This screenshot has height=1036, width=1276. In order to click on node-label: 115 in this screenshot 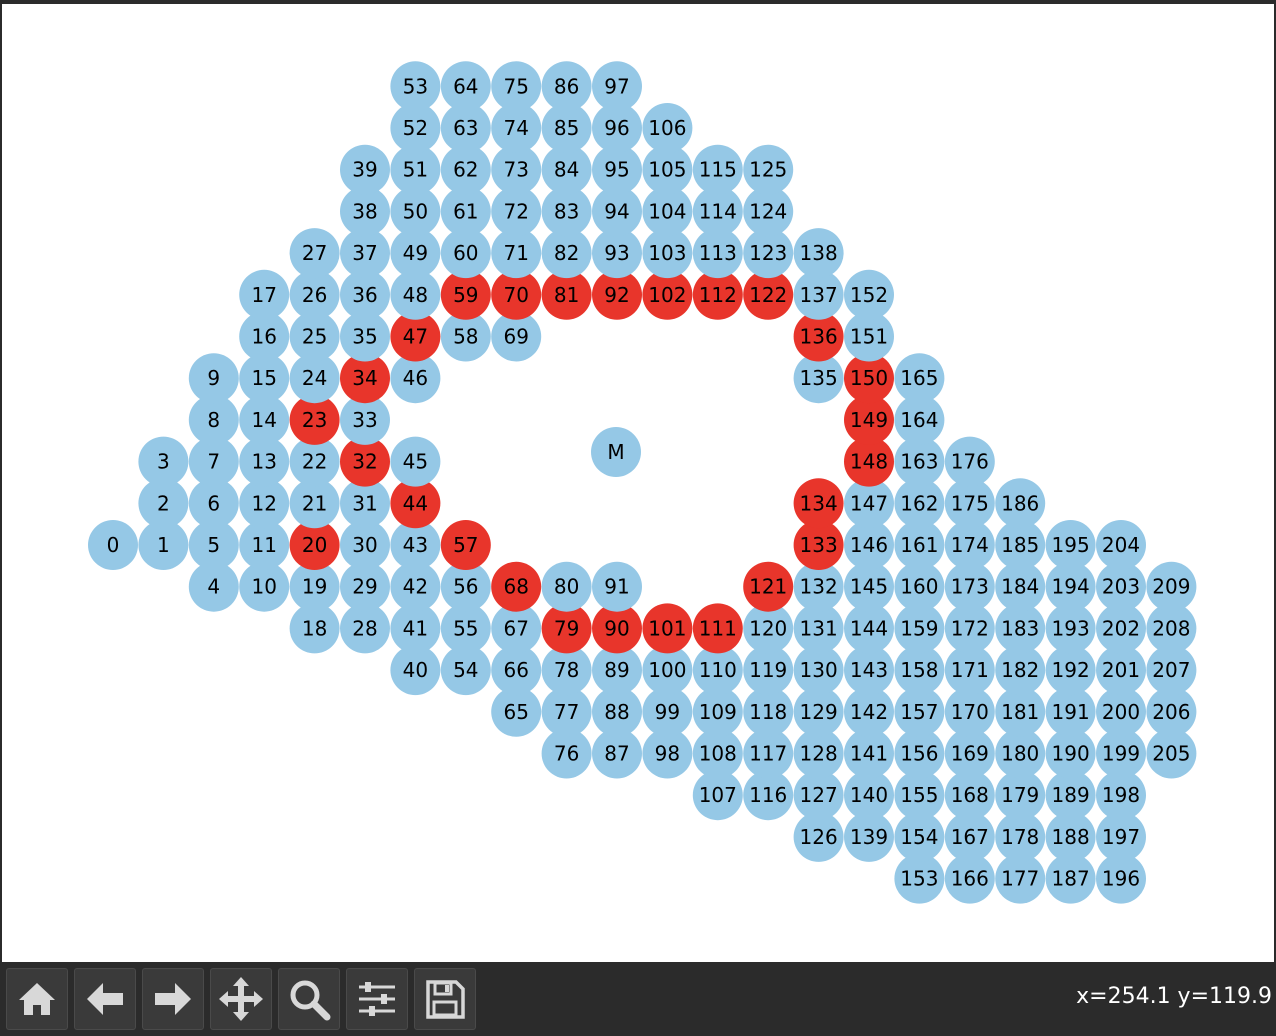, I will do `click(718, 170)`.